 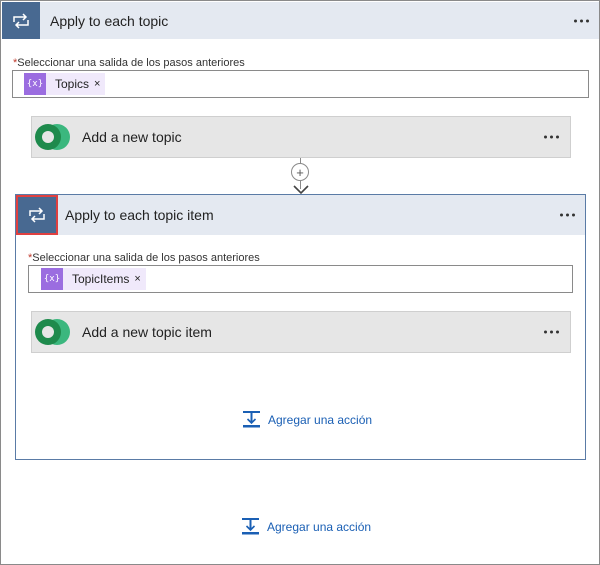 What do you see at coordinates (300, 20) in the screenshot?
I see `apply-to-each-topic-header: Apply to each topic` at bounding box center [300, 20].